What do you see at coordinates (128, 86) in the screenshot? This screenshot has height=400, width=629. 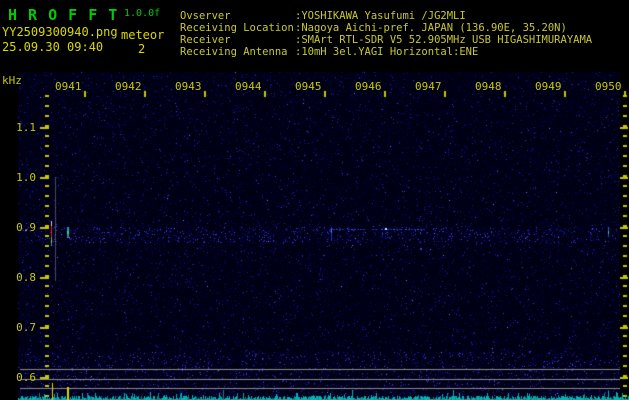 I see `x-tick-label: 0942` at bounding box center [128, 86].